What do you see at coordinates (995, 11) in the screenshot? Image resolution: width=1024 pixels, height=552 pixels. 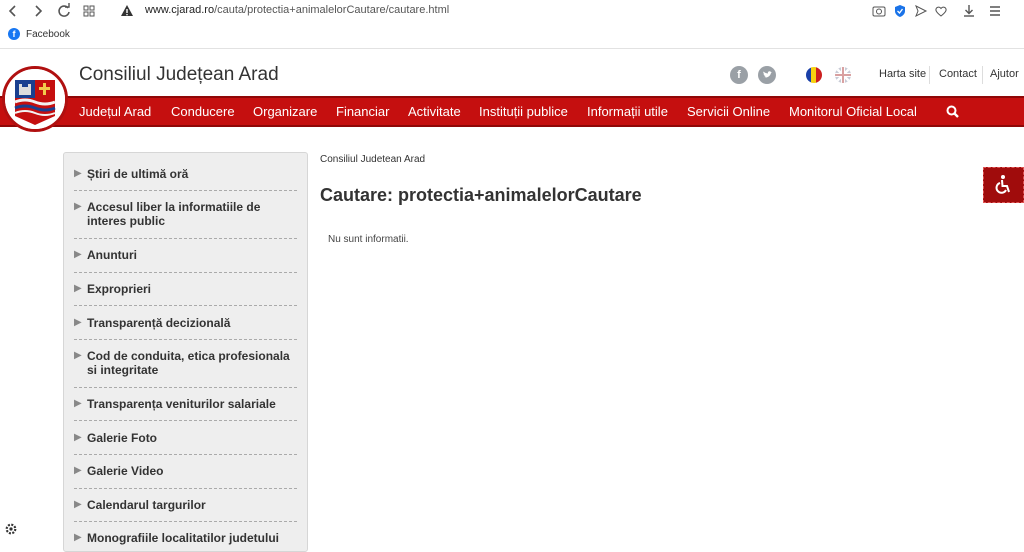 I see `menu-icon` at bounding box center [995, 11].